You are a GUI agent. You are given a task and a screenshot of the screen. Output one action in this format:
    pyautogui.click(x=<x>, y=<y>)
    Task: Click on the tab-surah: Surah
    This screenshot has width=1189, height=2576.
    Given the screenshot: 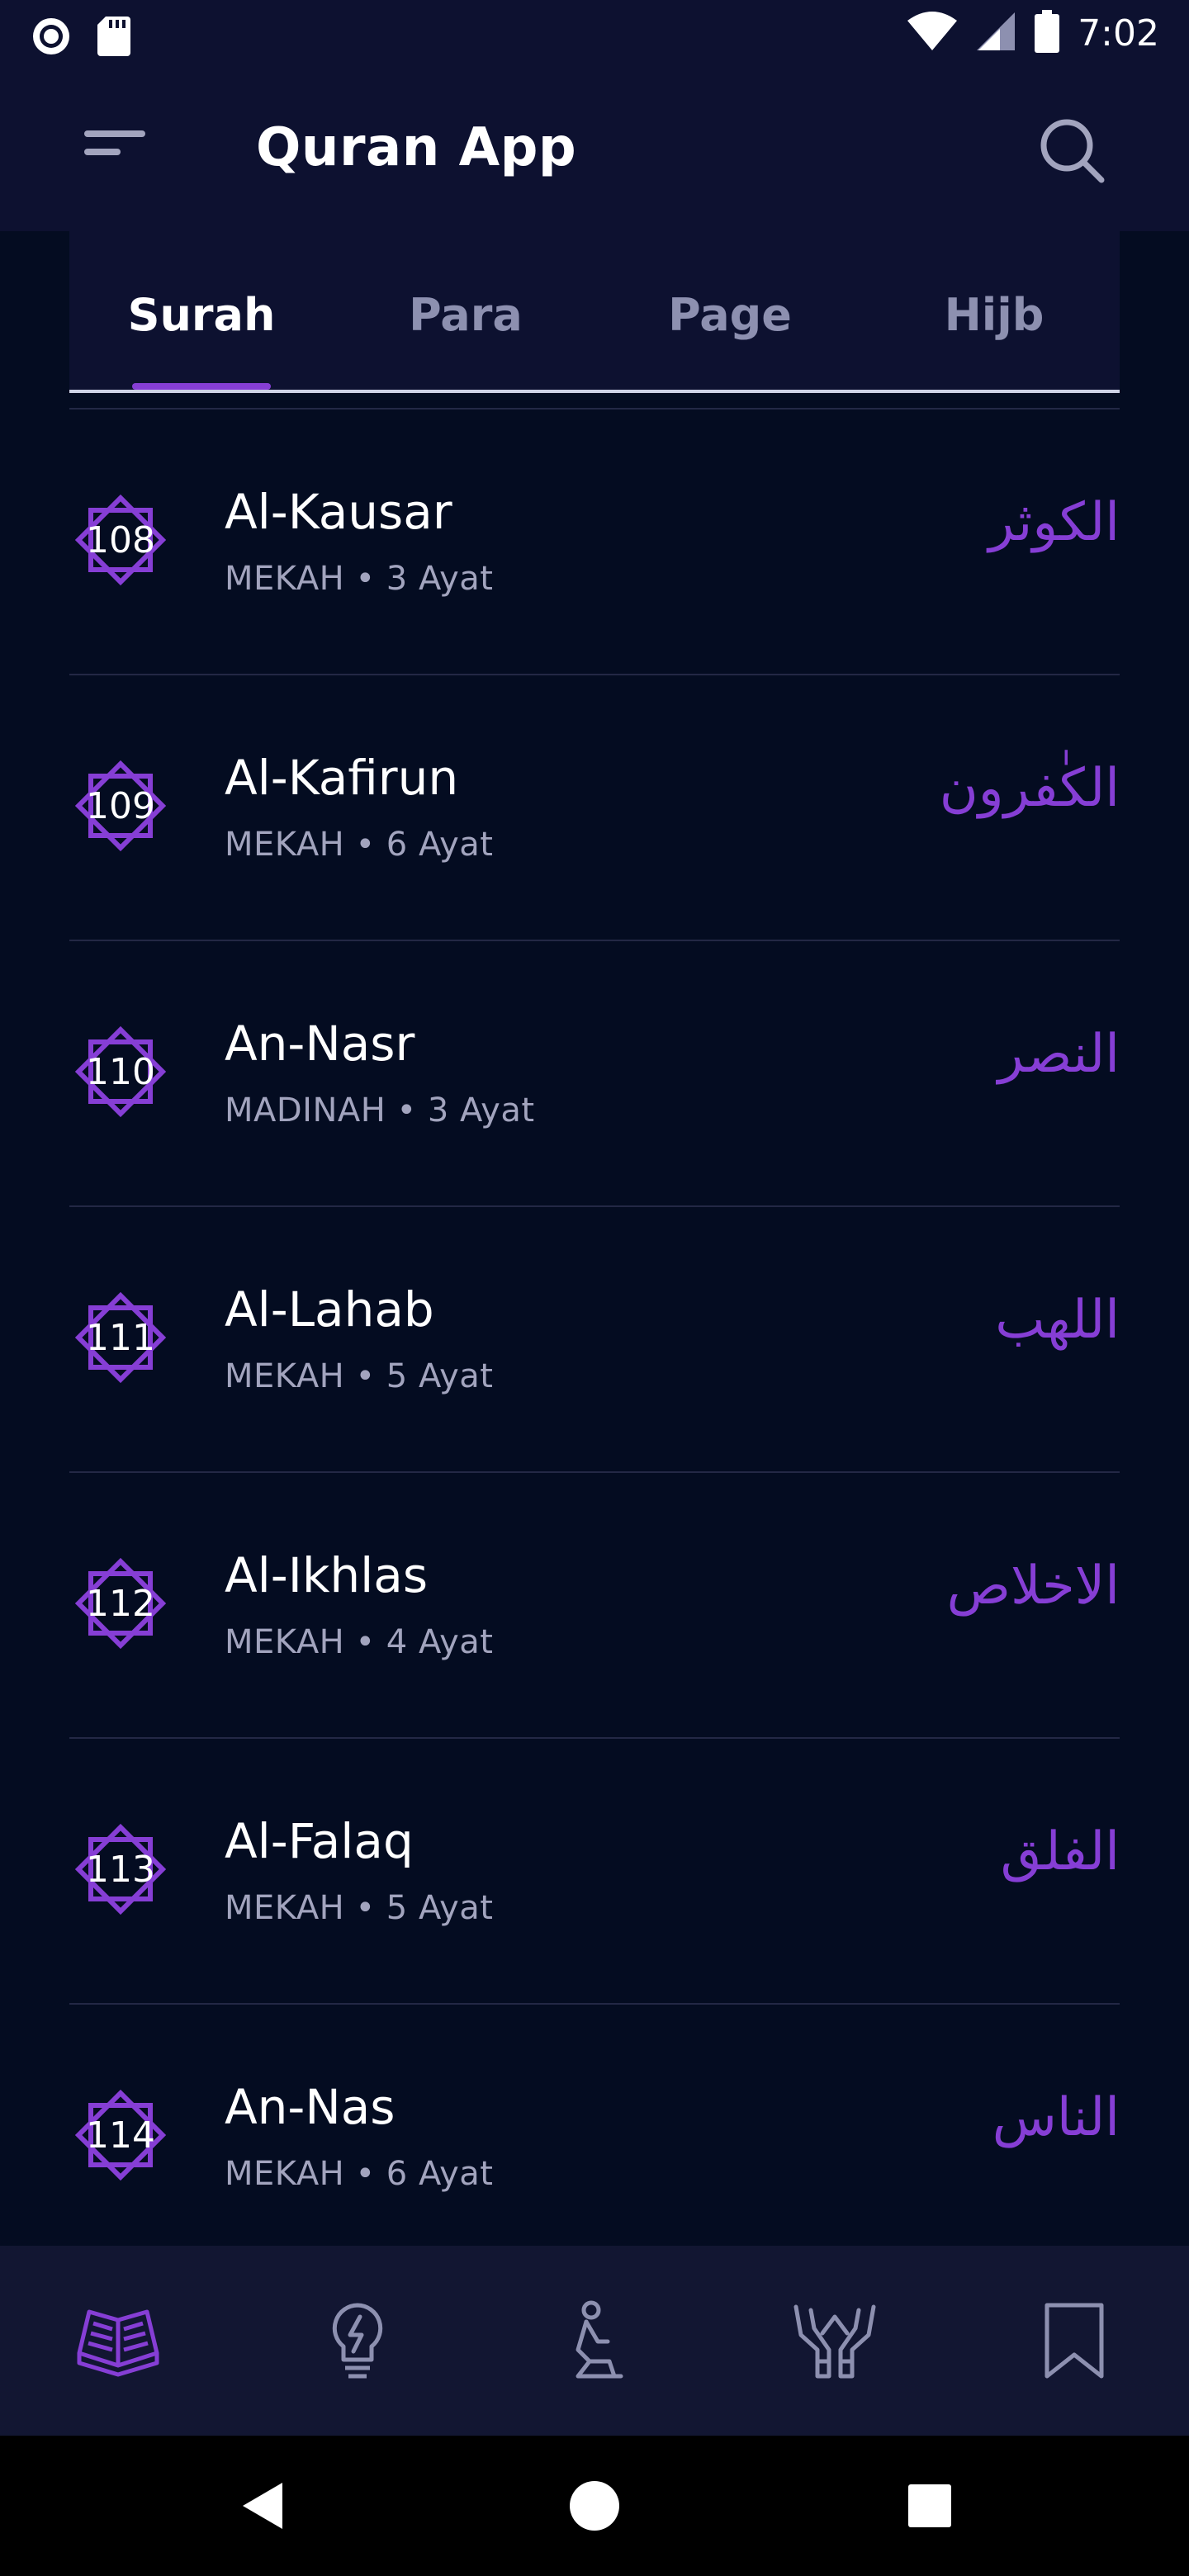 What is the action you would take?
    pyautogui.click(x=201, y=315)
    